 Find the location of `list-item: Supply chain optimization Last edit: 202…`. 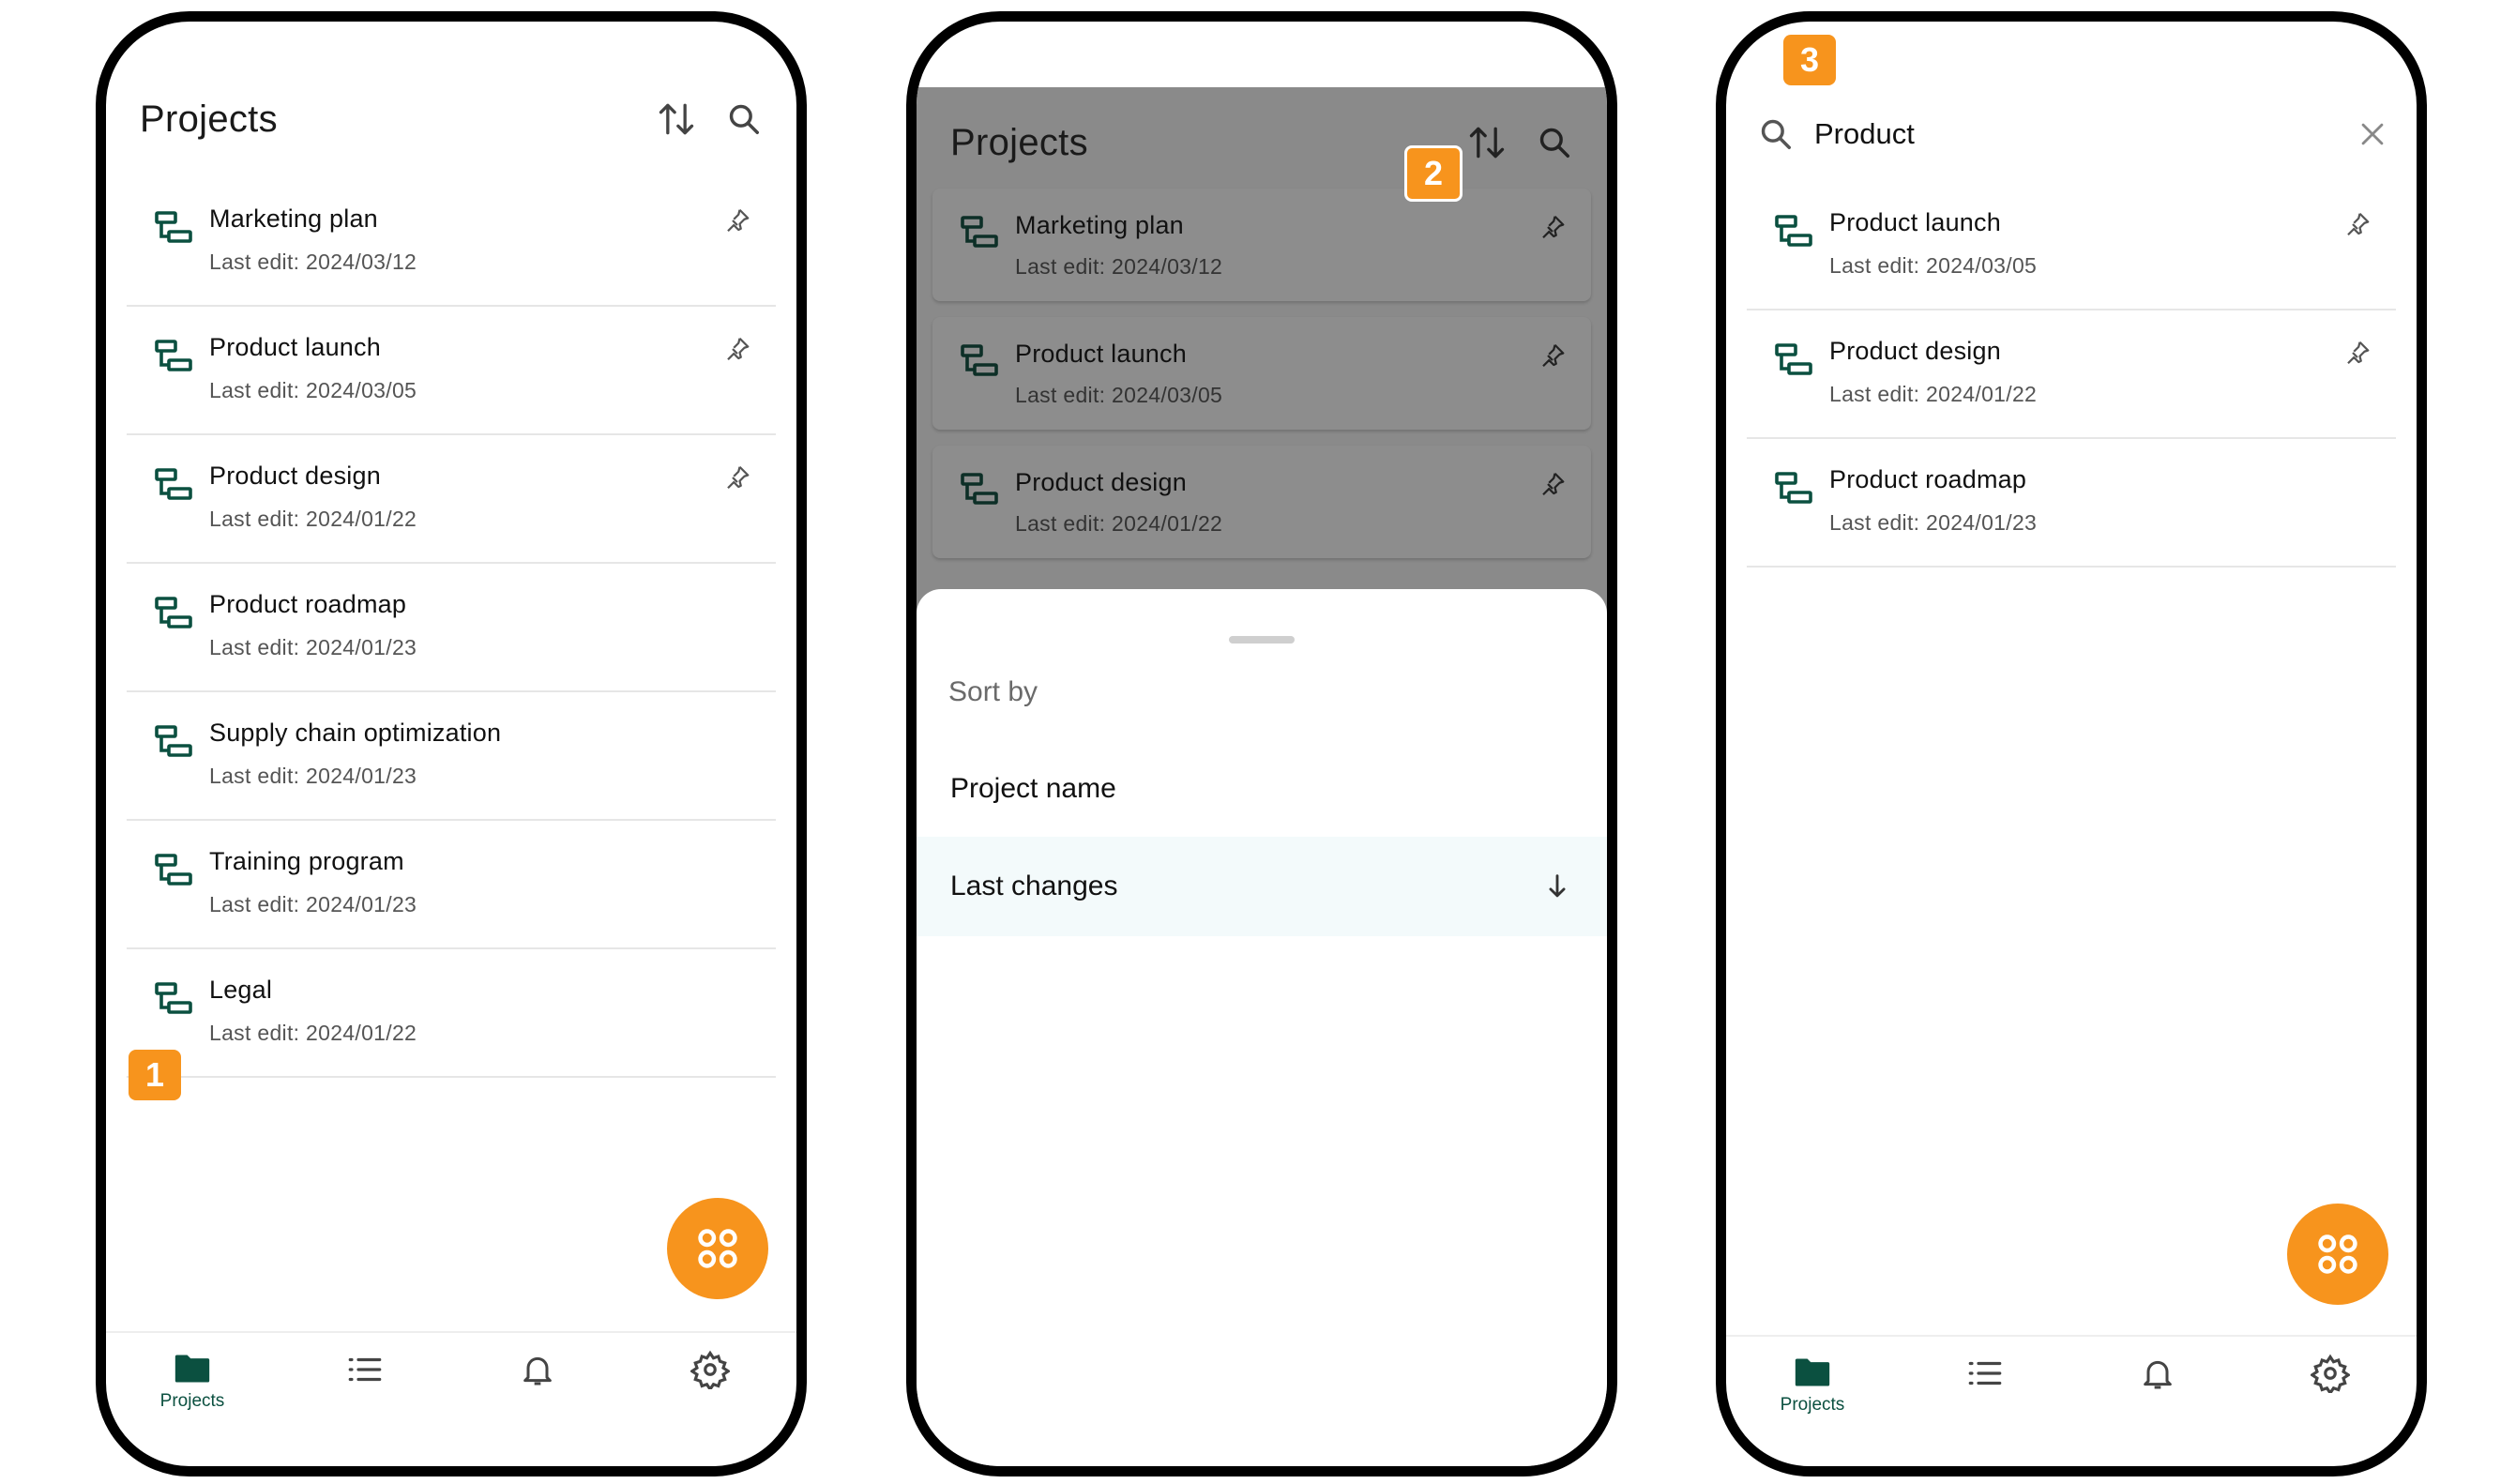

list-item: Supply chain optimization Last edit: 202… is located at coordinates (452, 757).